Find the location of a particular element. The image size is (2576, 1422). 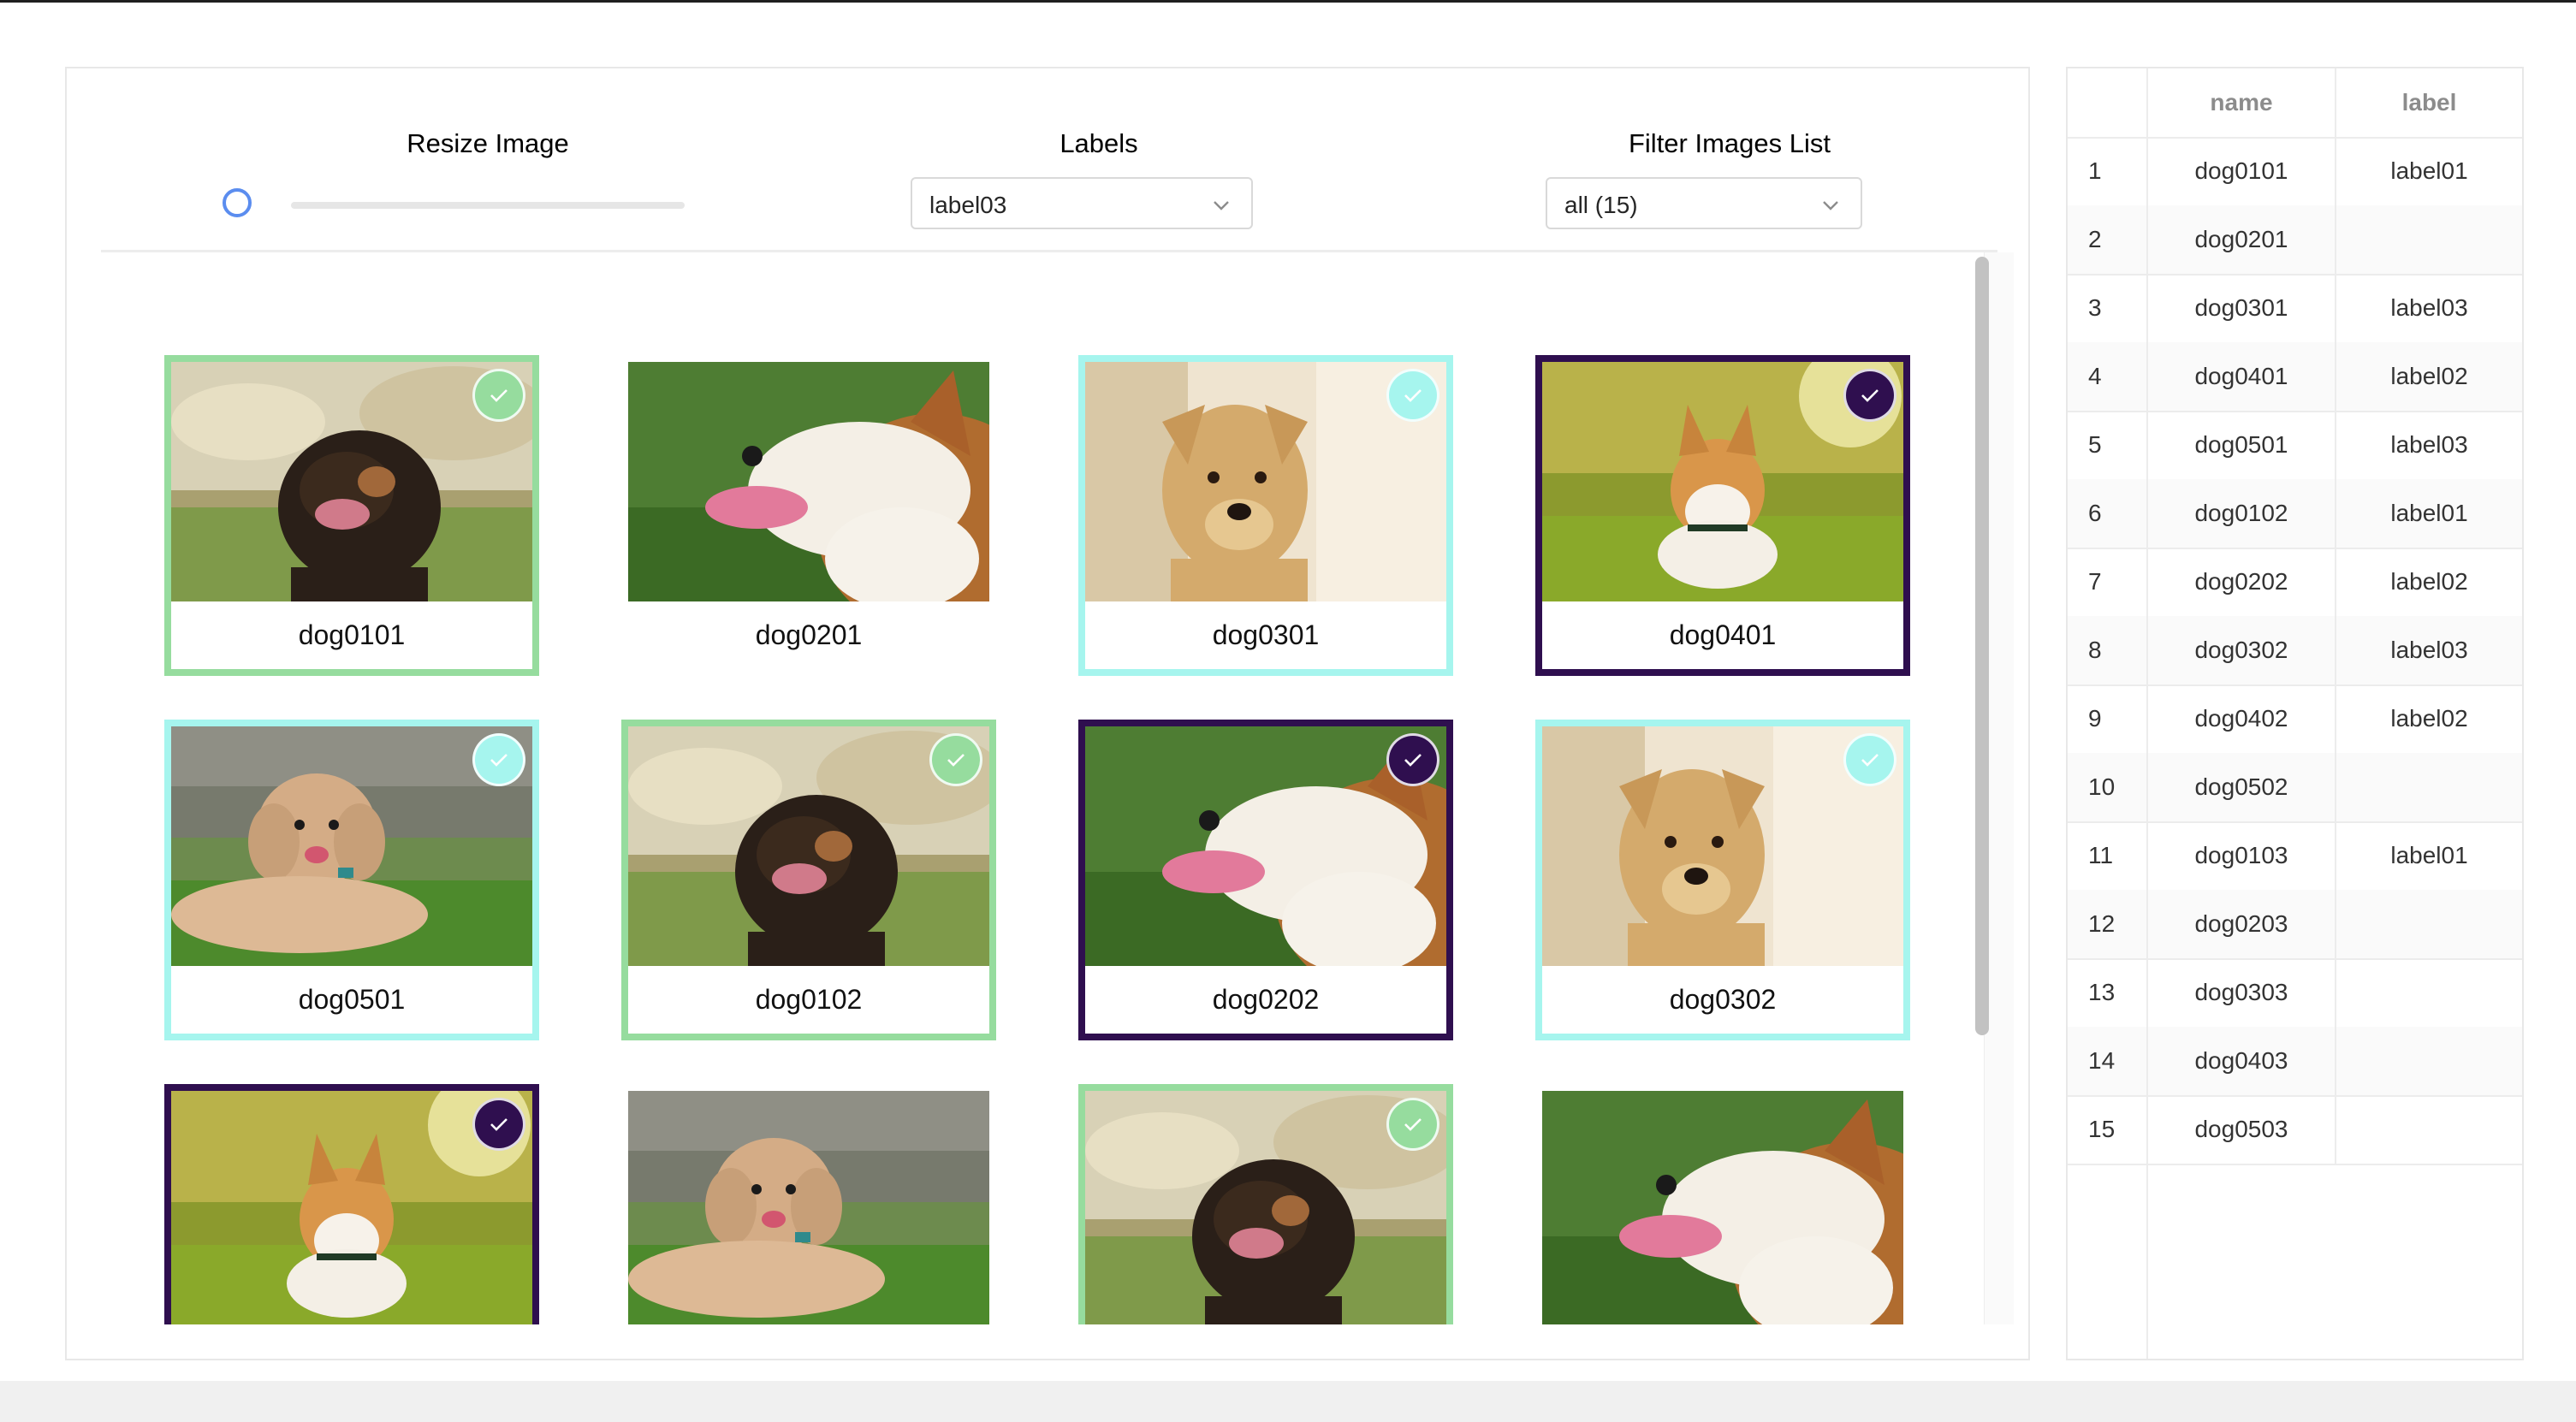

column-header-label: label is located at coordinates (2429, 102).